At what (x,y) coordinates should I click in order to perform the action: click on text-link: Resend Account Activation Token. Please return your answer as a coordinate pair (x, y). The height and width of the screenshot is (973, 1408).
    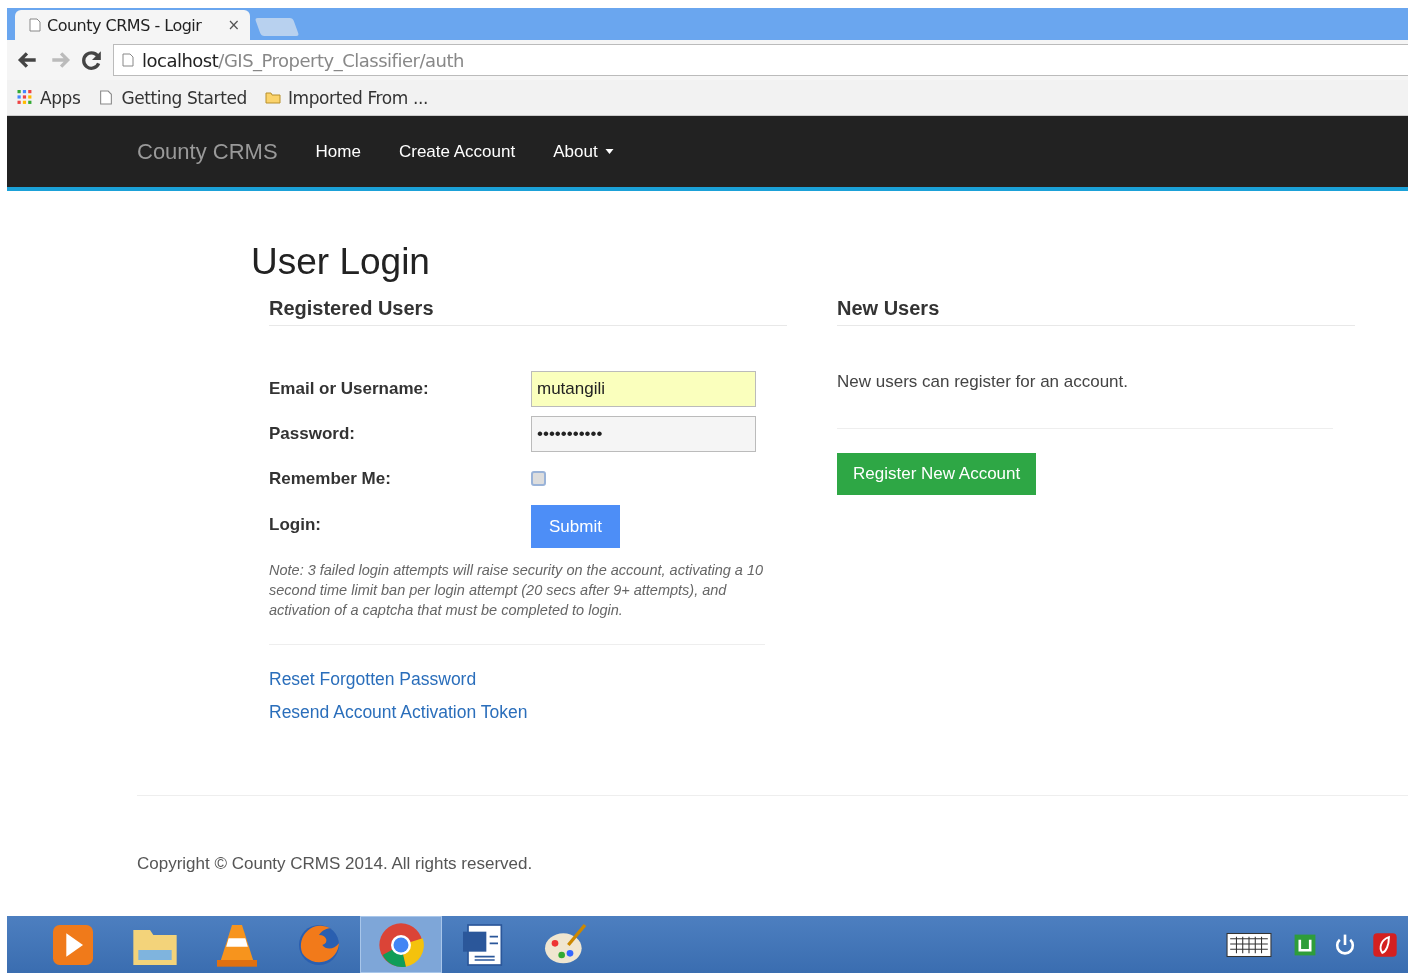
    Looking at the image, I should click on (528, 712).